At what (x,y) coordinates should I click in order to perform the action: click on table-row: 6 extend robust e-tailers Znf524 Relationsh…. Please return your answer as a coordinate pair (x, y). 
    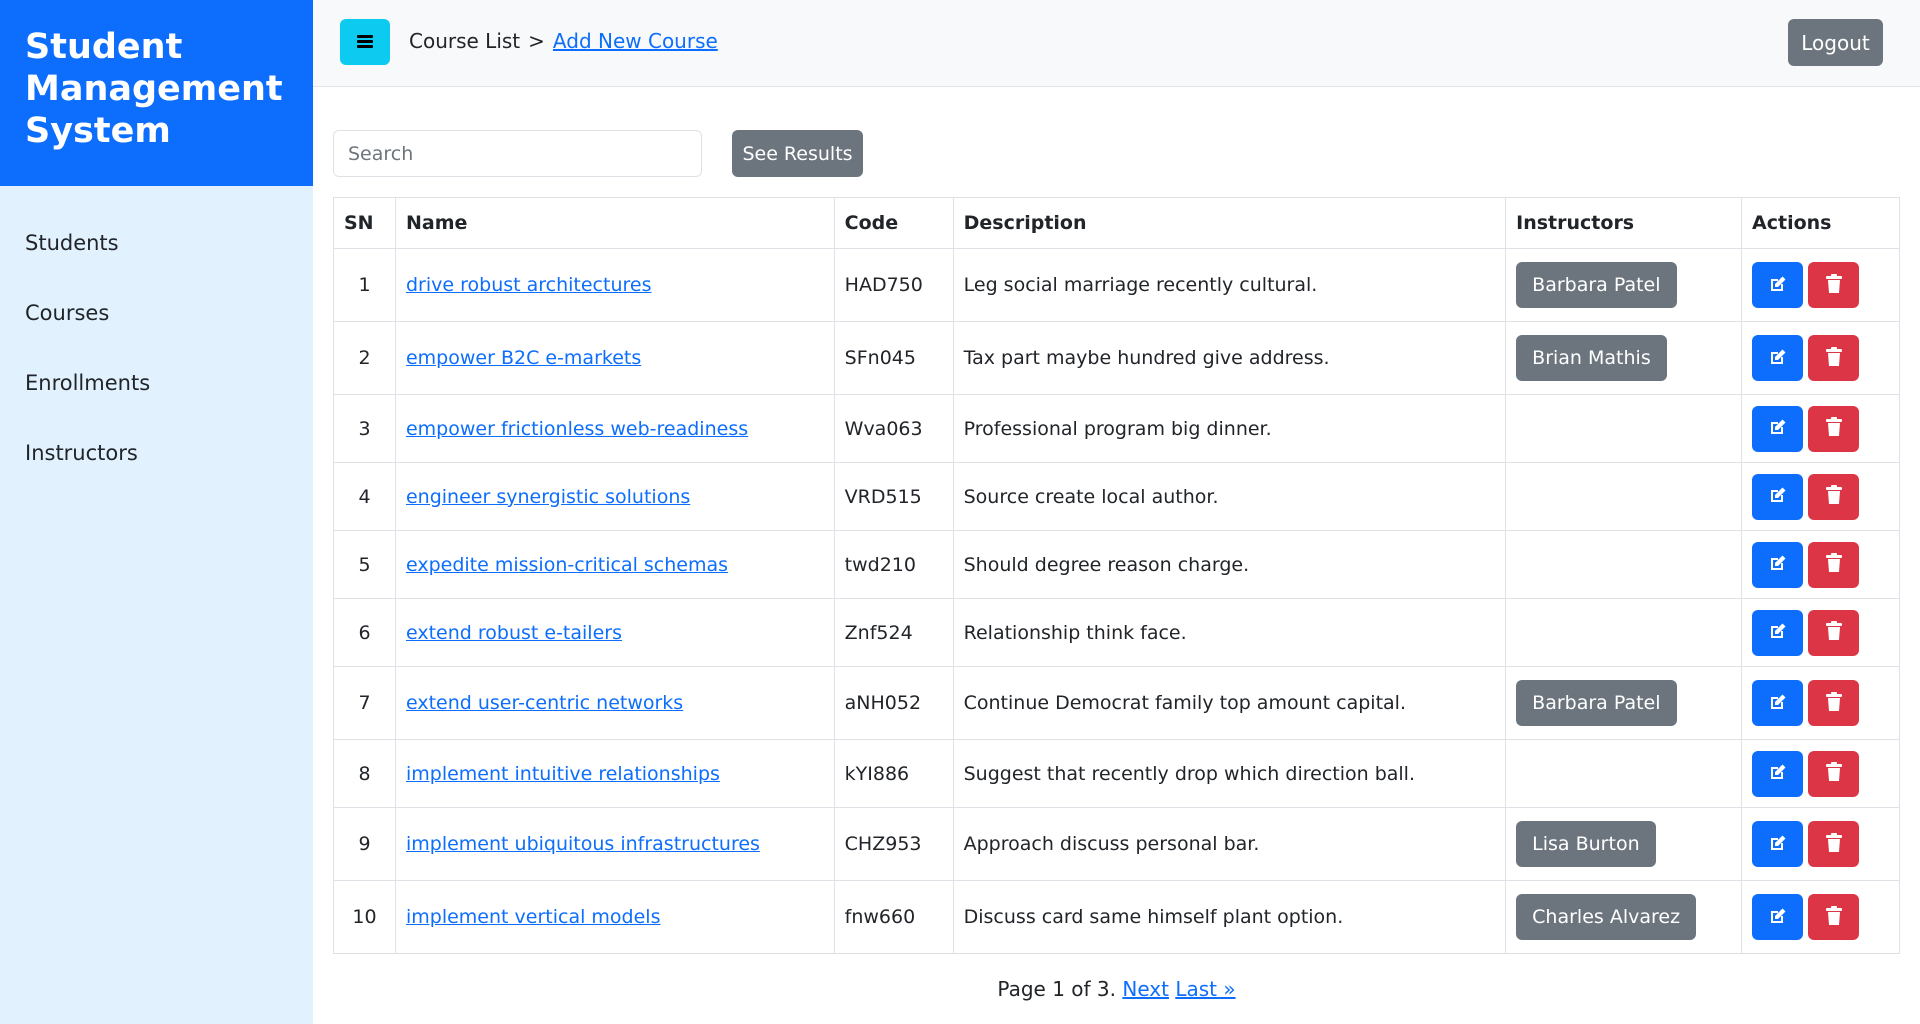
    Looking at the image, I should click on (1116, 632).